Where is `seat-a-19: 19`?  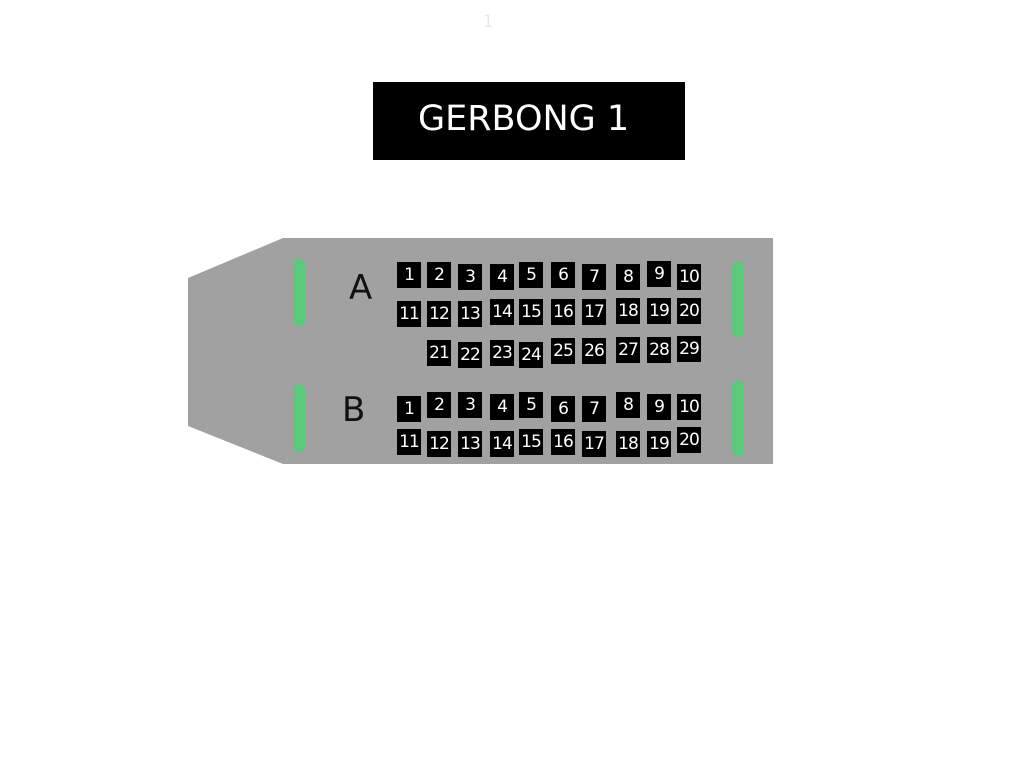
seat-a-19: 19 is located at coordinates (659, 311).